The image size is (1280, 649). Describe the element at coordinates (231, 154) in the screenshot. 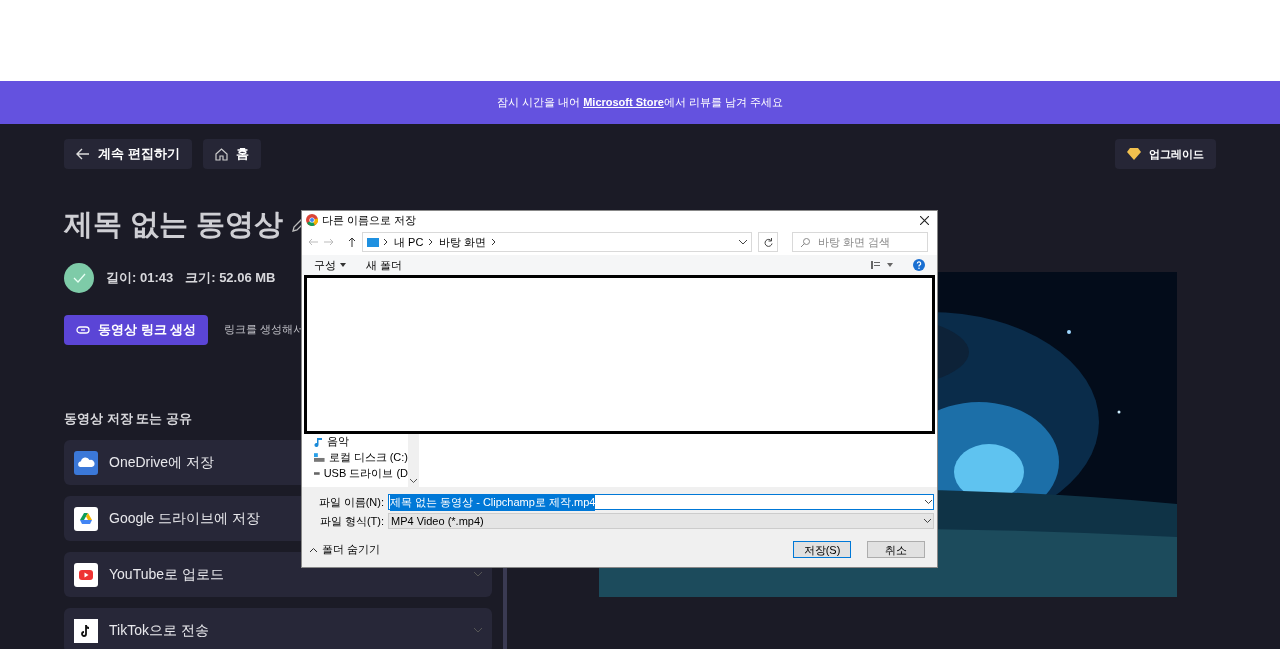

I see `home-button: 홈` at that location.